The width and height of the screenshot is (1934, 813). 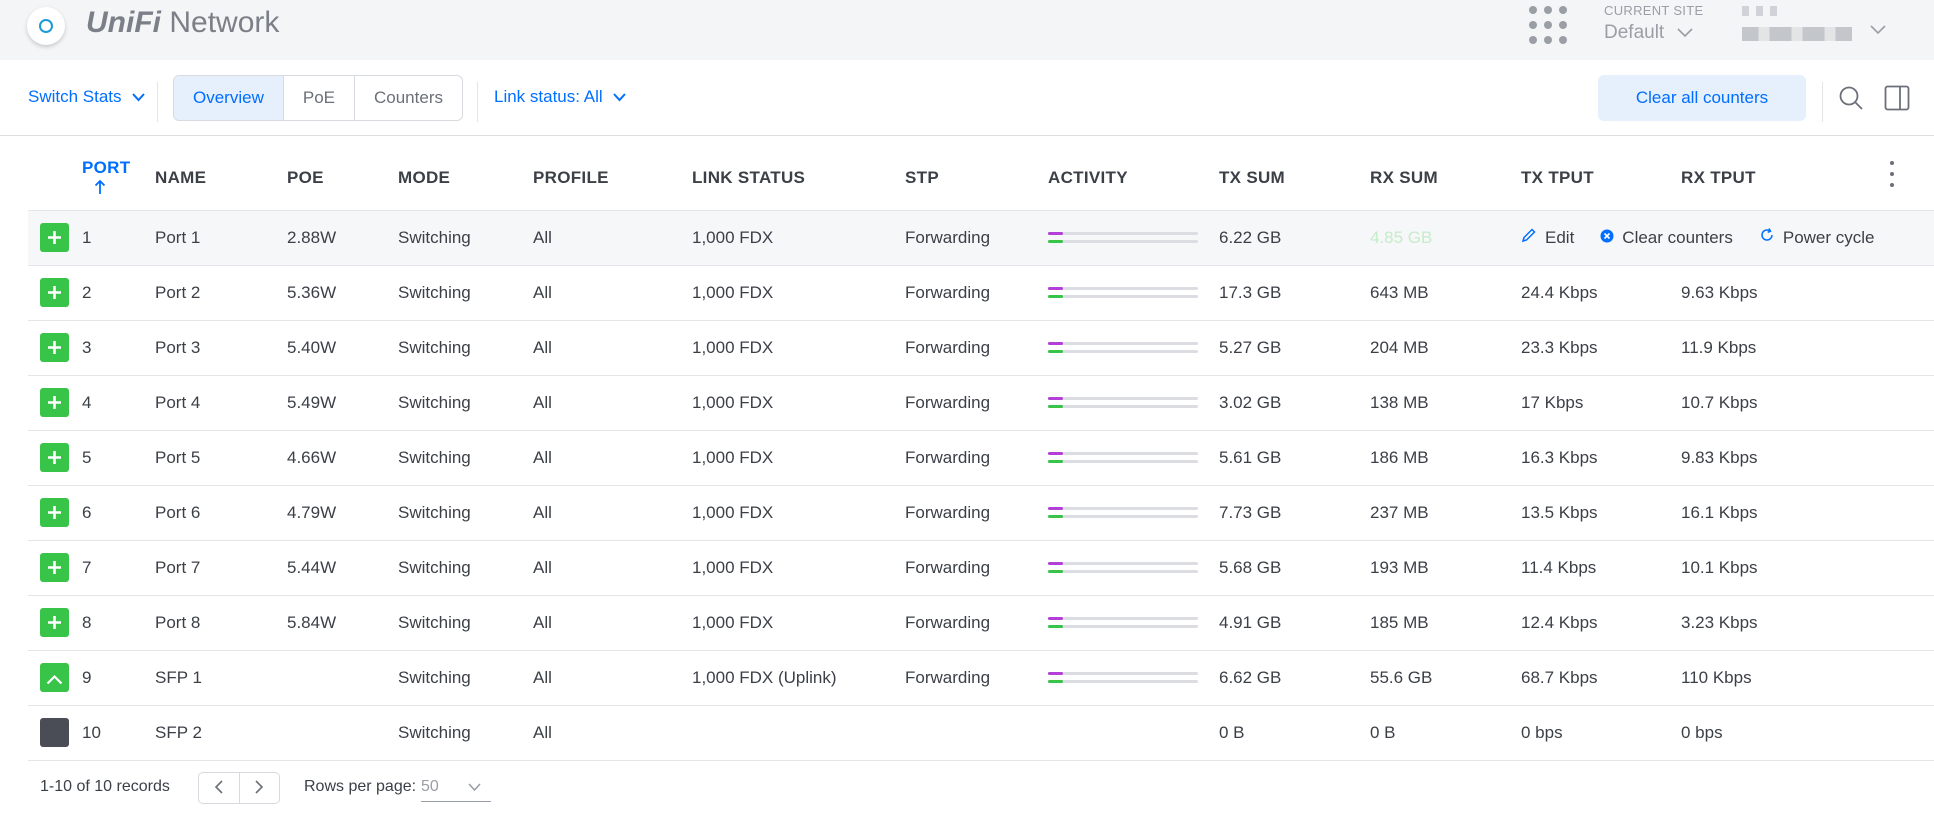 What do you see at coordinates (1294, 568) in the screenshot?
I see `tx-sum: 5.68 GB` at bounding box center [1294, 568].